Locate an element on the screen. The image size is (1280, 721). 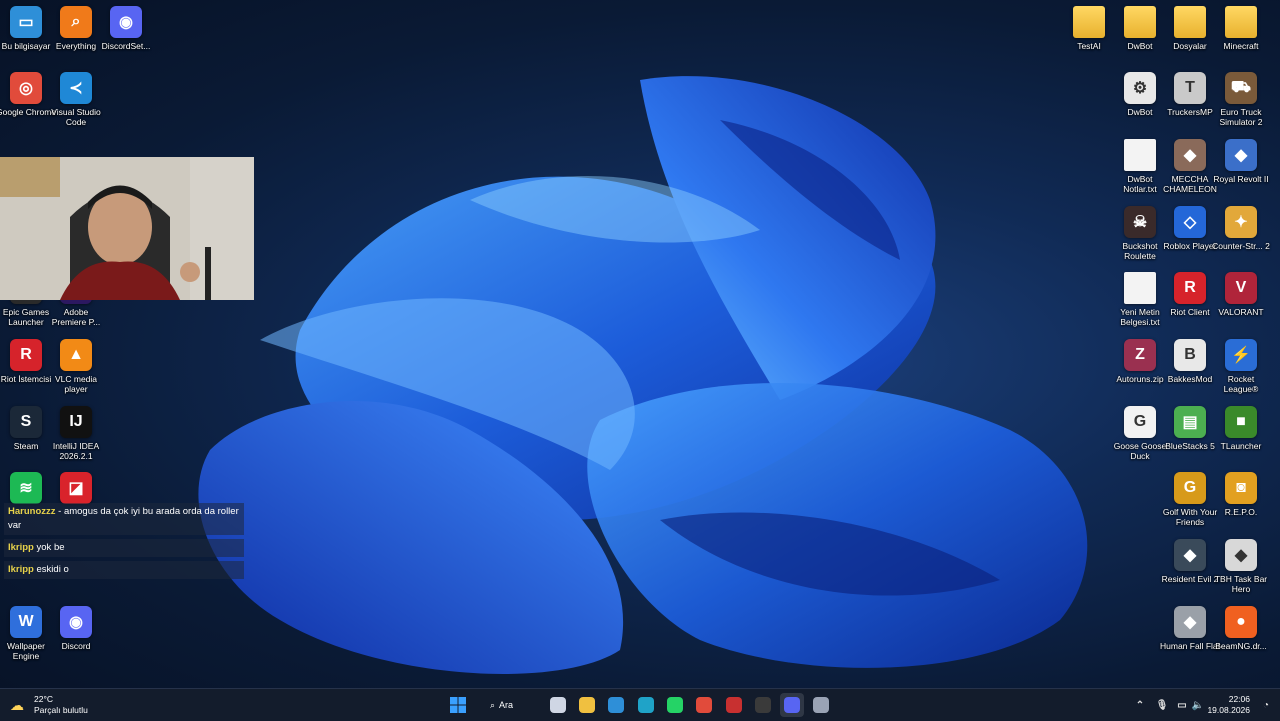
red-app-icon: ◪ is located at coordinates (76, 488).